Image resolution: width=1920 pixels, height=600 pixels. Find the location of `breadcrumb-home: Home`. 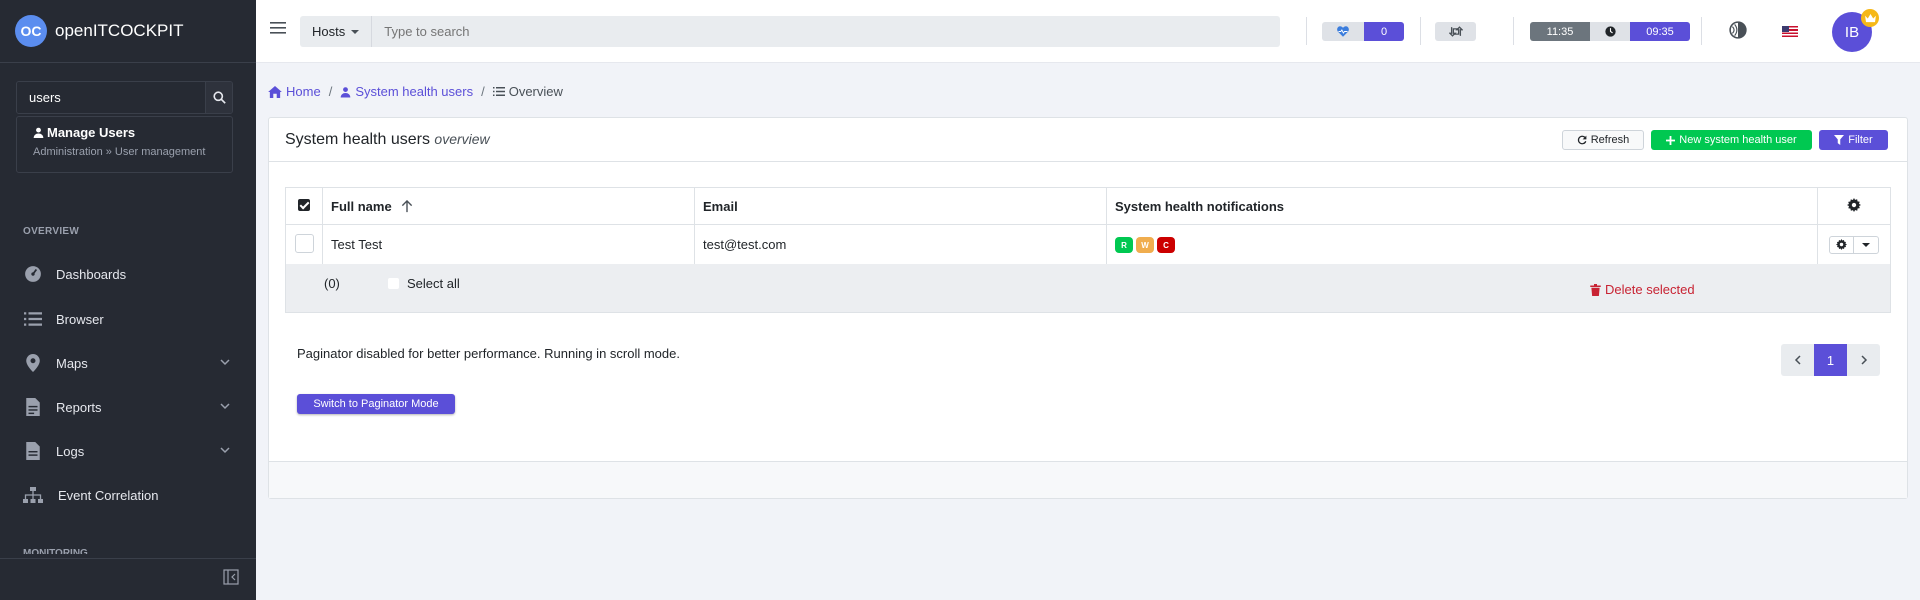

breadcrumb-home: Home is located at coordinates (294, 91).